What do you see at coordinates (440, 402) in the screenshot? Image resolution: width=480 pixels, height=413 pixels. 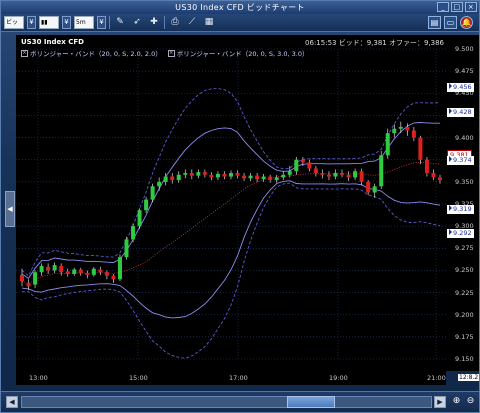 I see `scroll-right-icon: ▶` at bounding box center [440, 402].